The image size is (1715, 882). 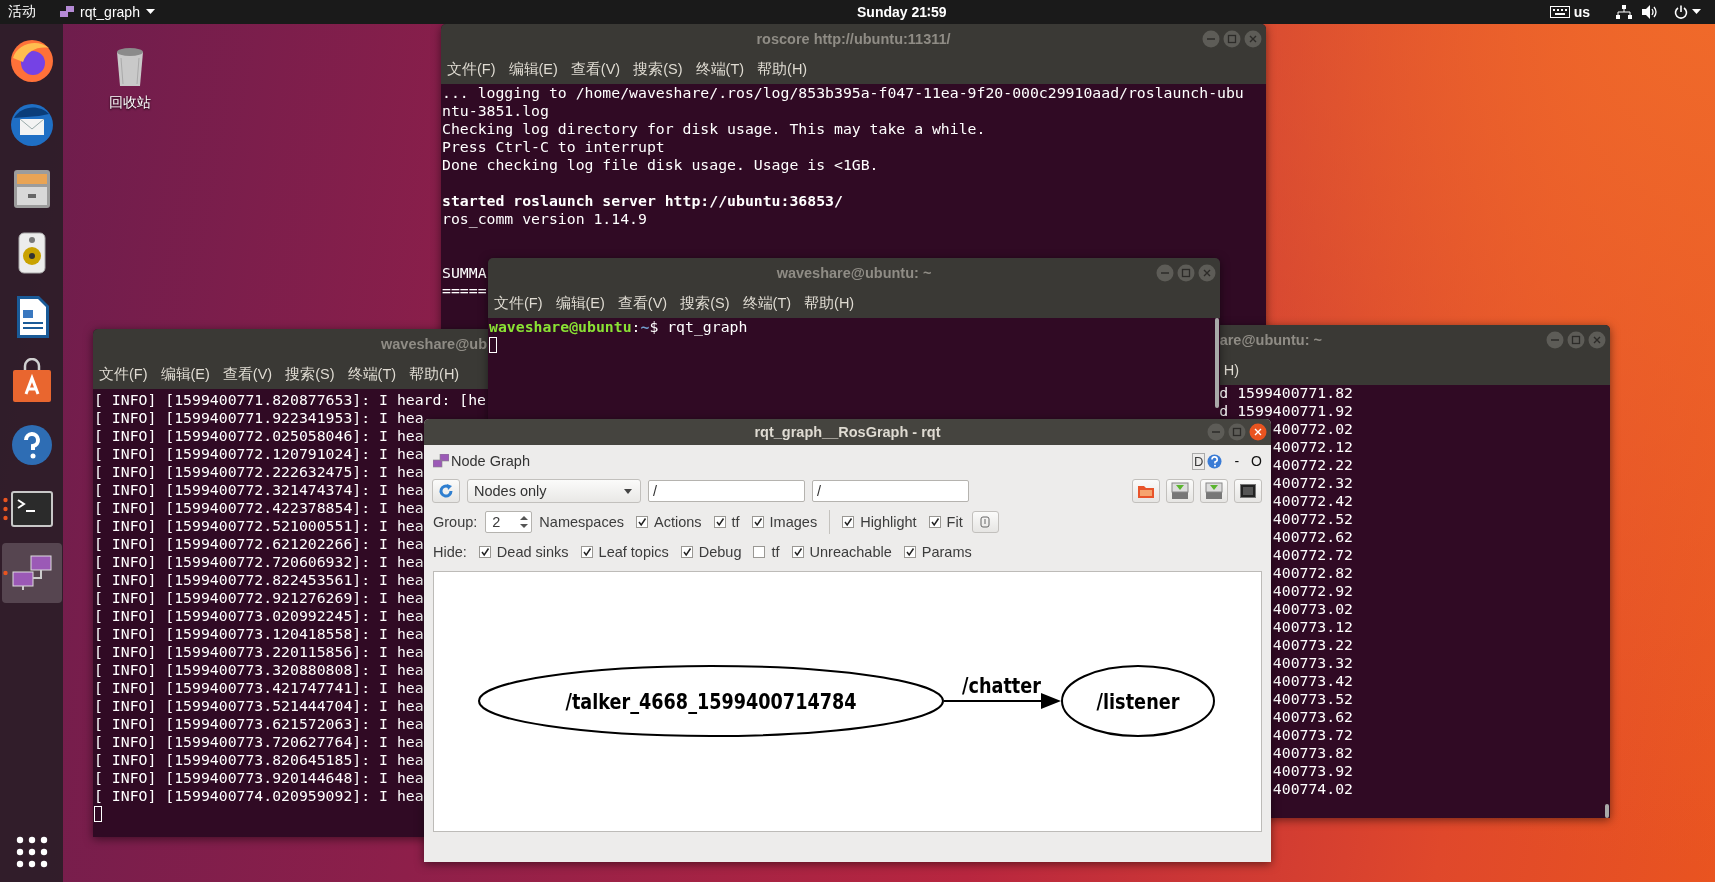 What do you see at coordinates (1312, 662) in the screenshot?
I see `terminal-line: 400773.32` at bounding box center [1312, 662].